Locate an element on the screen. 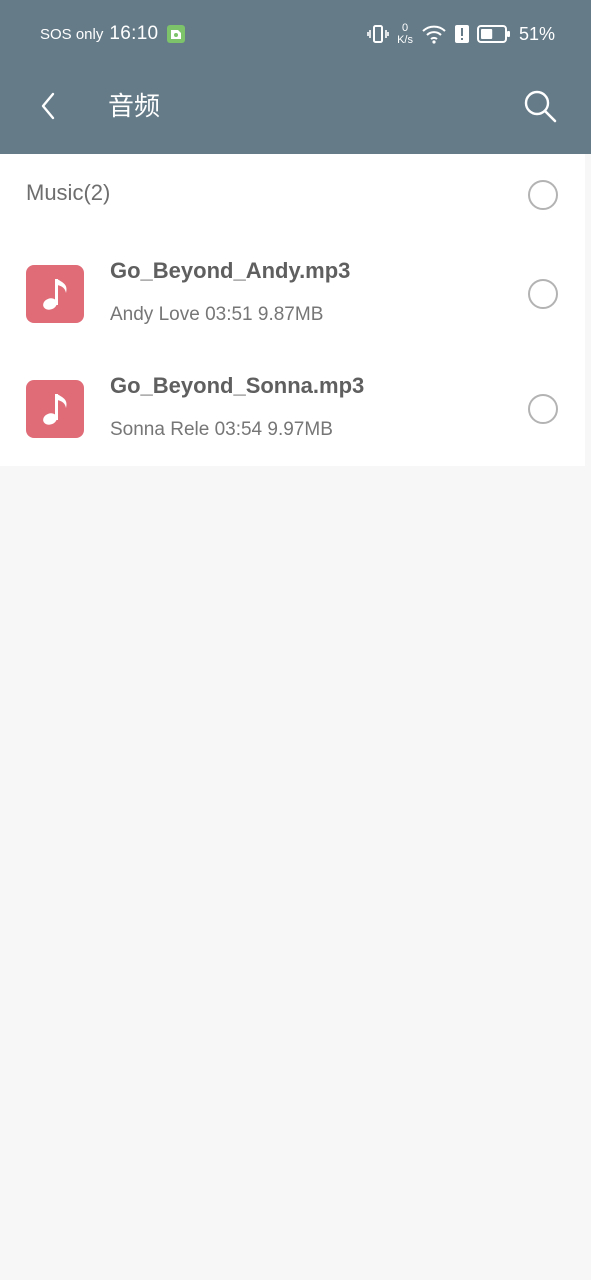 The image size is (591, 1280). search-icon is located at coordinates (540, 106).